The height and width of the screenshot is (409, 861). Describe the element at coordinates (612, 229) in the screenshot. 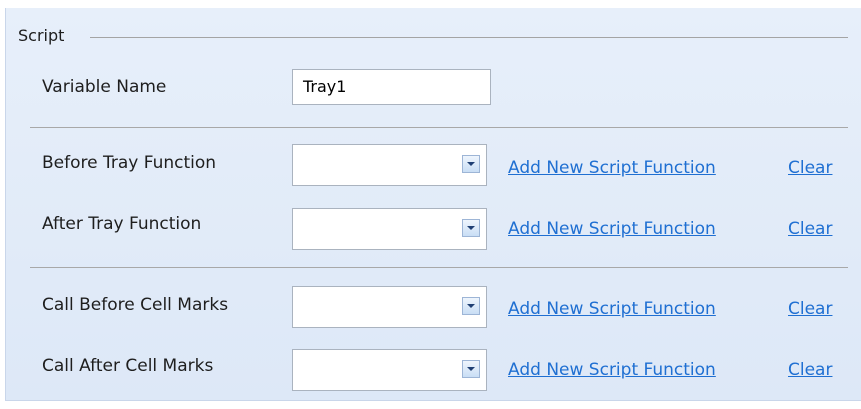

I see `after-tray-add-function-link: Add New Script Function` at that location.